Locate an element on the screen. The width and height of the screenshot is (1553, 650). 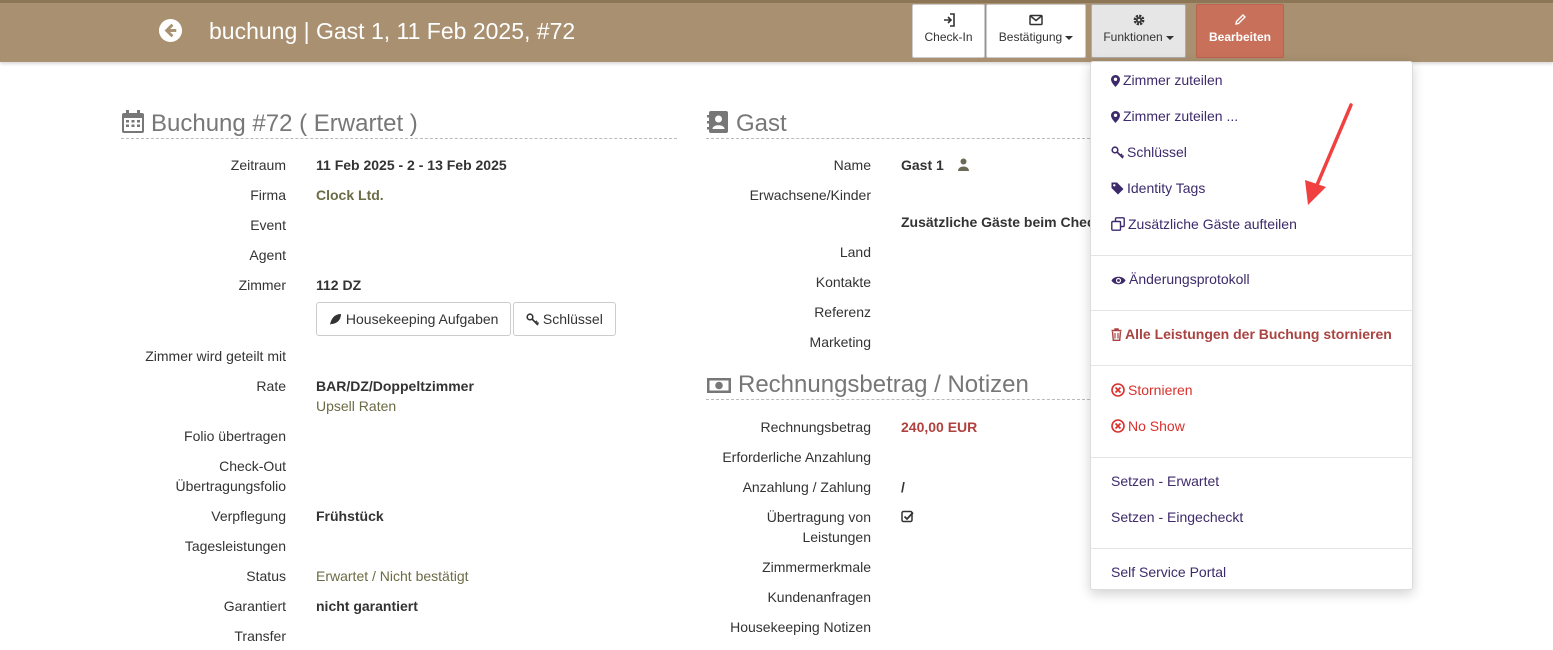
label-zeitraum: Zeitraum is located at coordinates (258, 165).